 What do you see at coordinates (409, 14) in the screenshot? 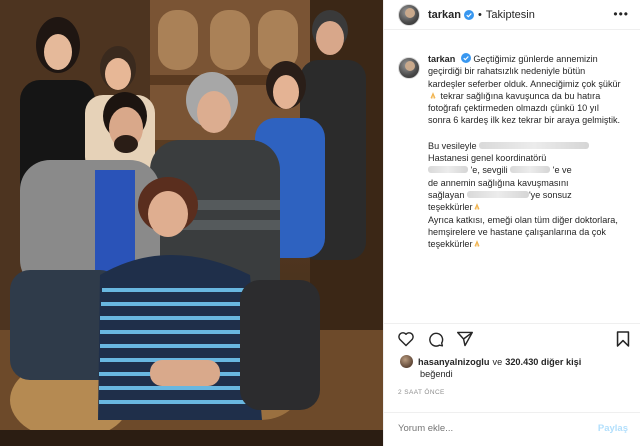
I see `avatar` at bounding box center [409, 14].